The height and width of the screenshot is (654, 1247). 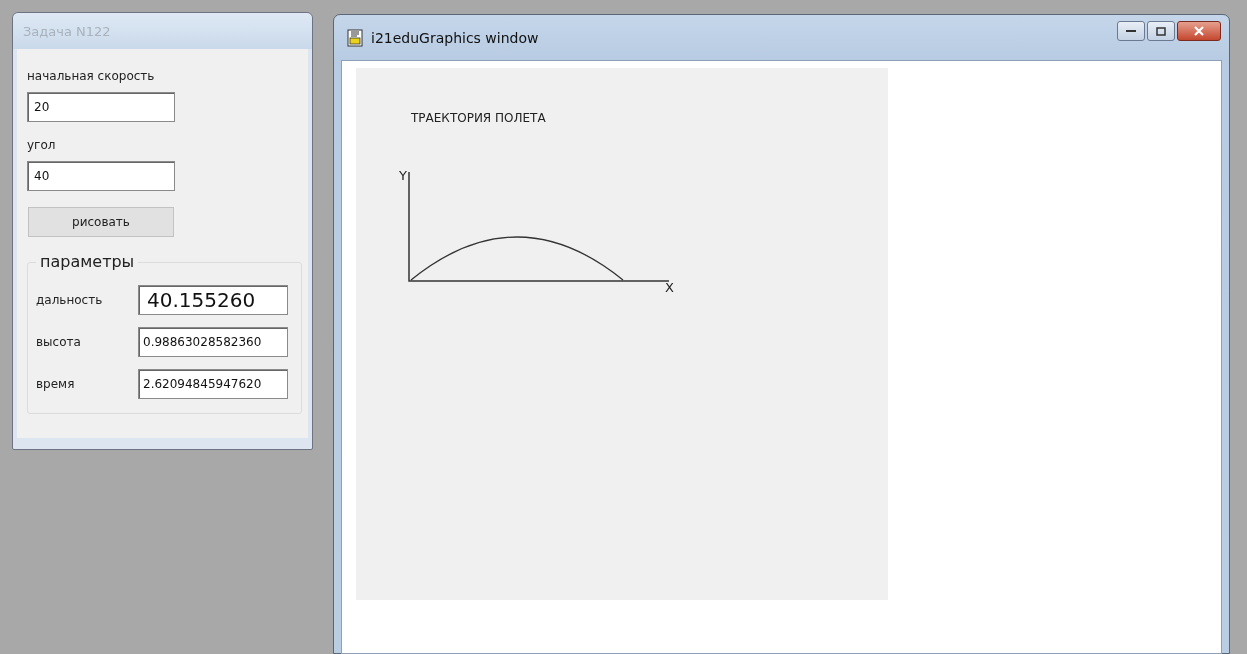 What do you see at coordinates (42, 145) in the screenshot?
I see `field-label: угол` at bounding box center [42, 145].